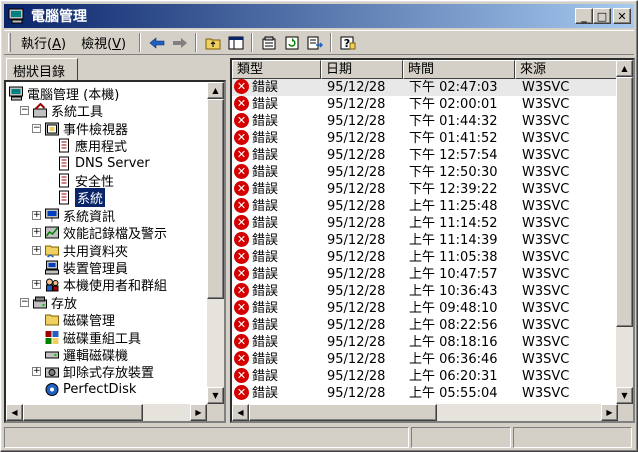 This screenshot has width=638, height=452. What do you see at coordinates (314, 43) in the screenshot?
I see `export-list-button` at bounding box center [314, 43].